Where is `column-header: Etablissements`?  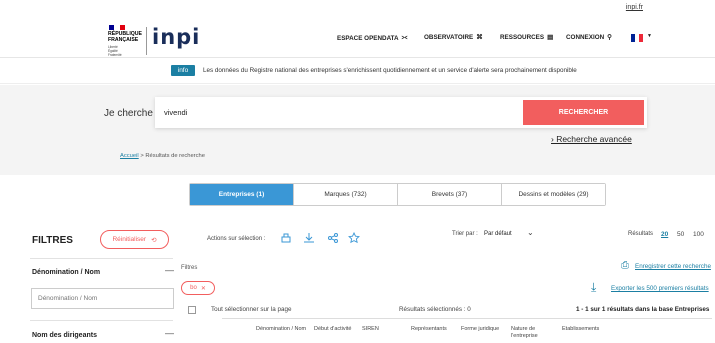 column-header: Etablissements is located at coordinates (580, 329).